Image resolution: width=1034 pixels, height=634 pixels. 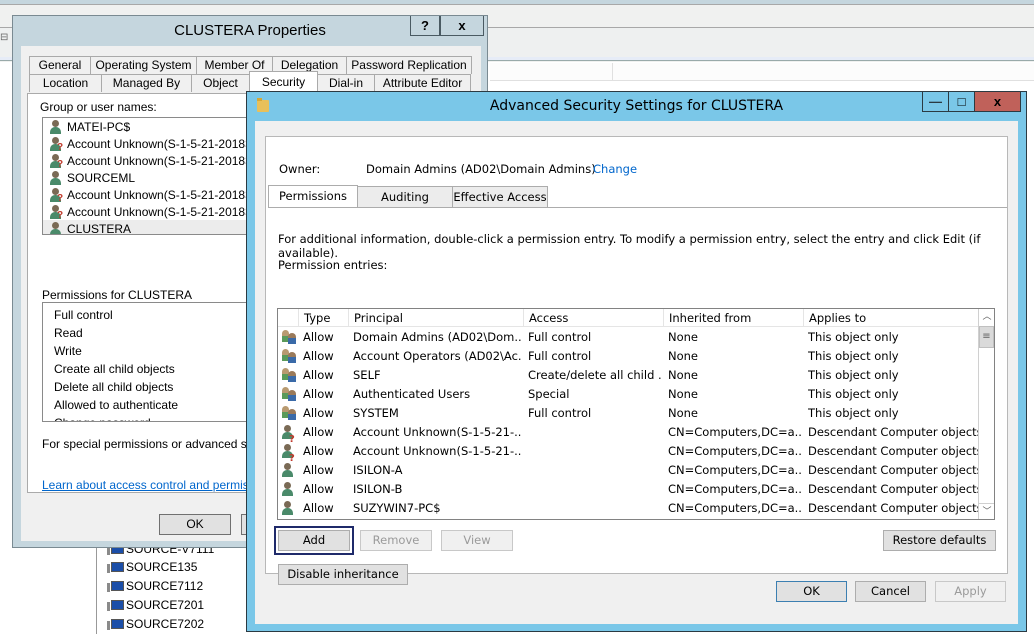 What do you see at coordinates (637, 207) in the screenshot?
I see `tab-divider` at bounding box center [637, 207].